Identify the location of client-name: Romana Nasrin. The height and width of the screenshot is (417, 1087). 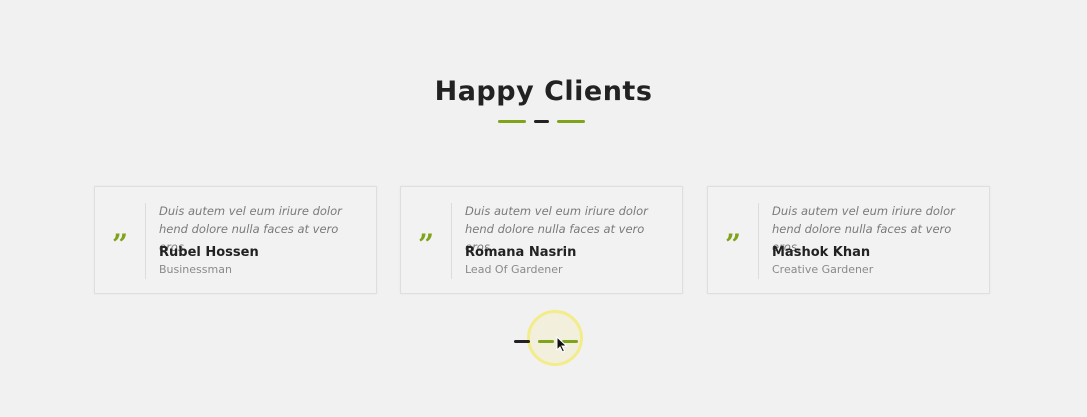
(521, 252).